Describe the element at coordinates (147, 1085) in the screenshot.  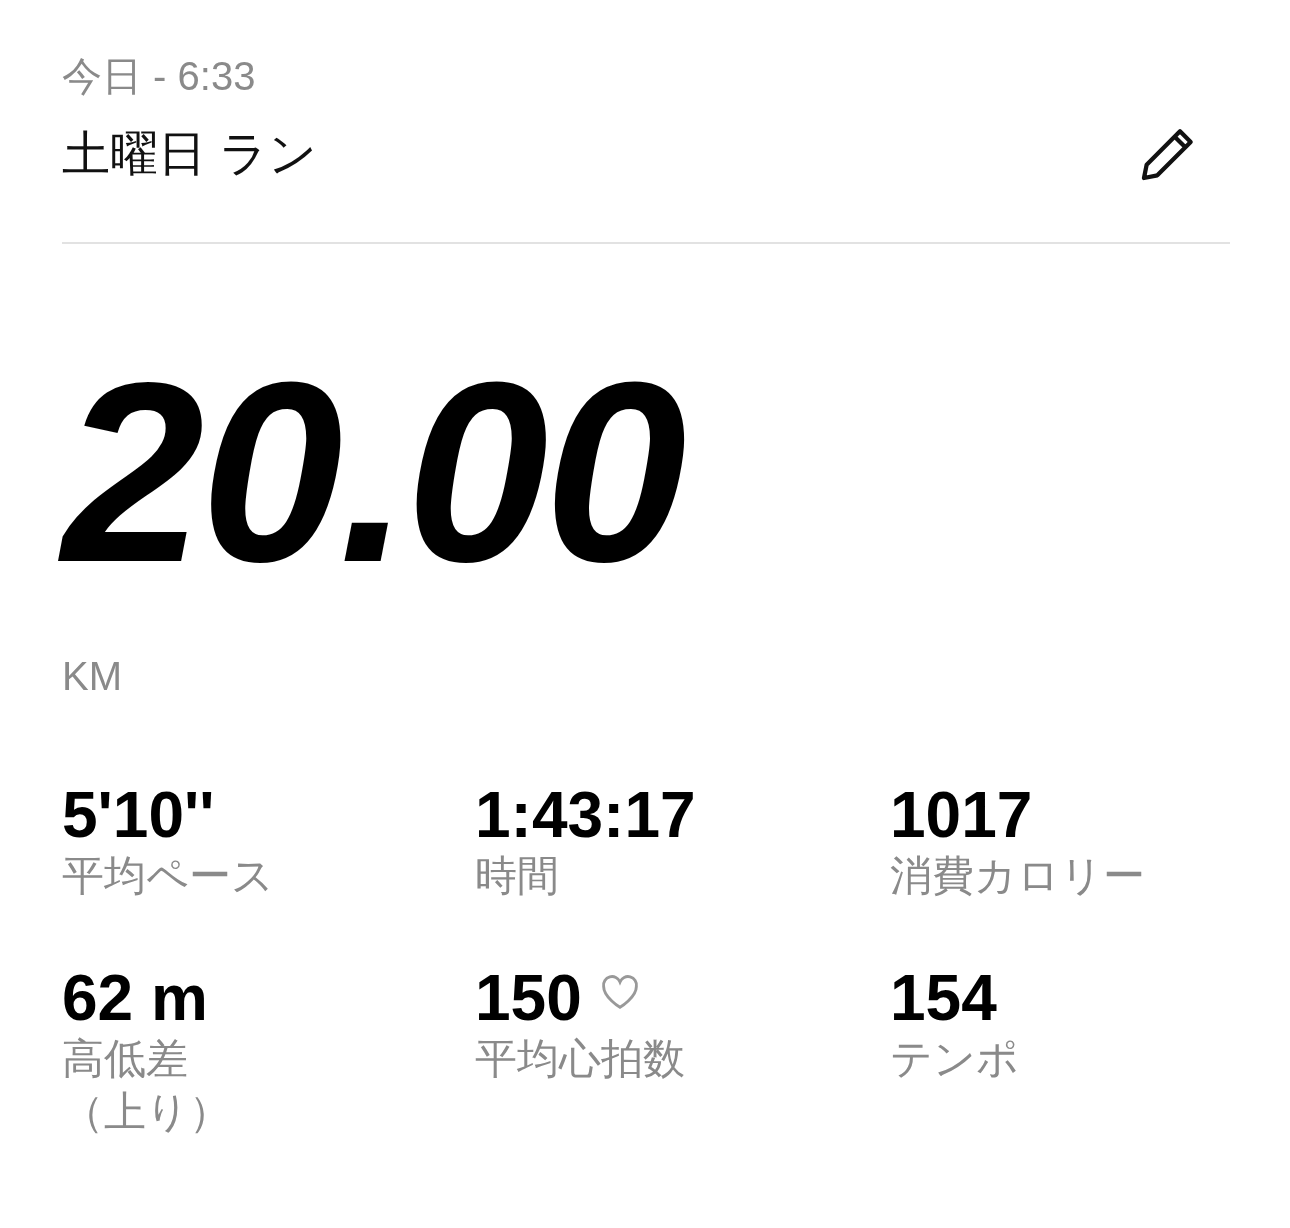
I see `stat-label: 高低差（上り）` at that location.